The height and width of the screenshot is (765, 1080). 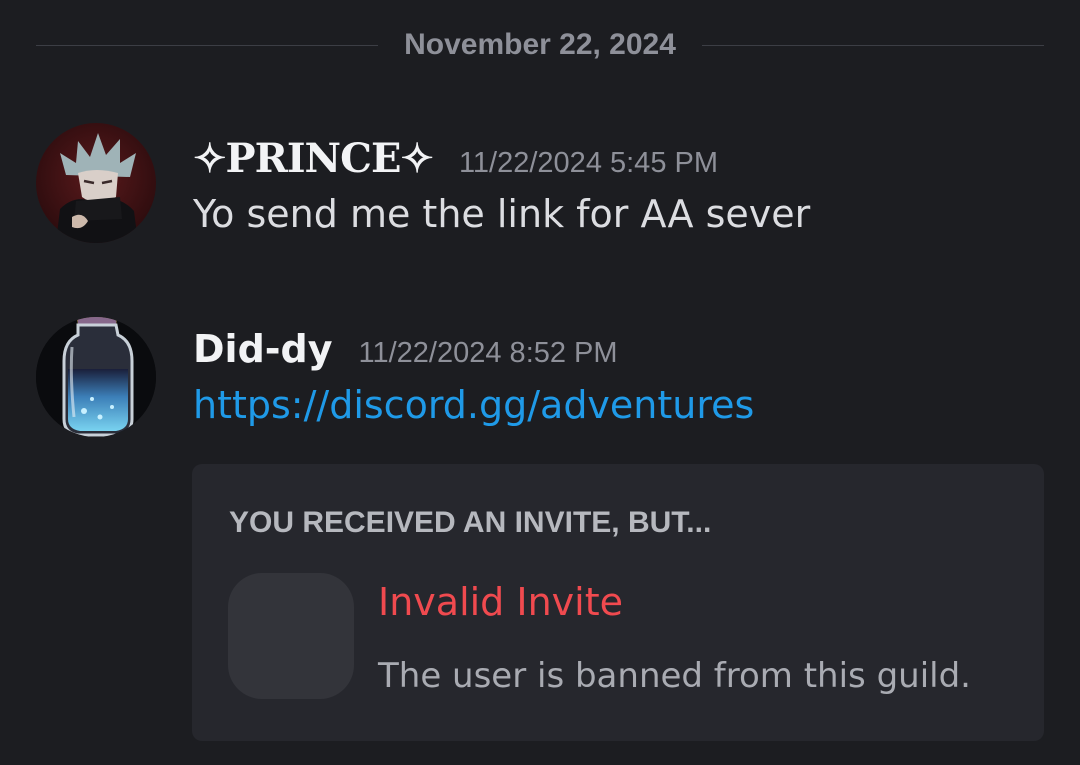 I want to click on user-avatar-prince, so click(x=96, y=183).